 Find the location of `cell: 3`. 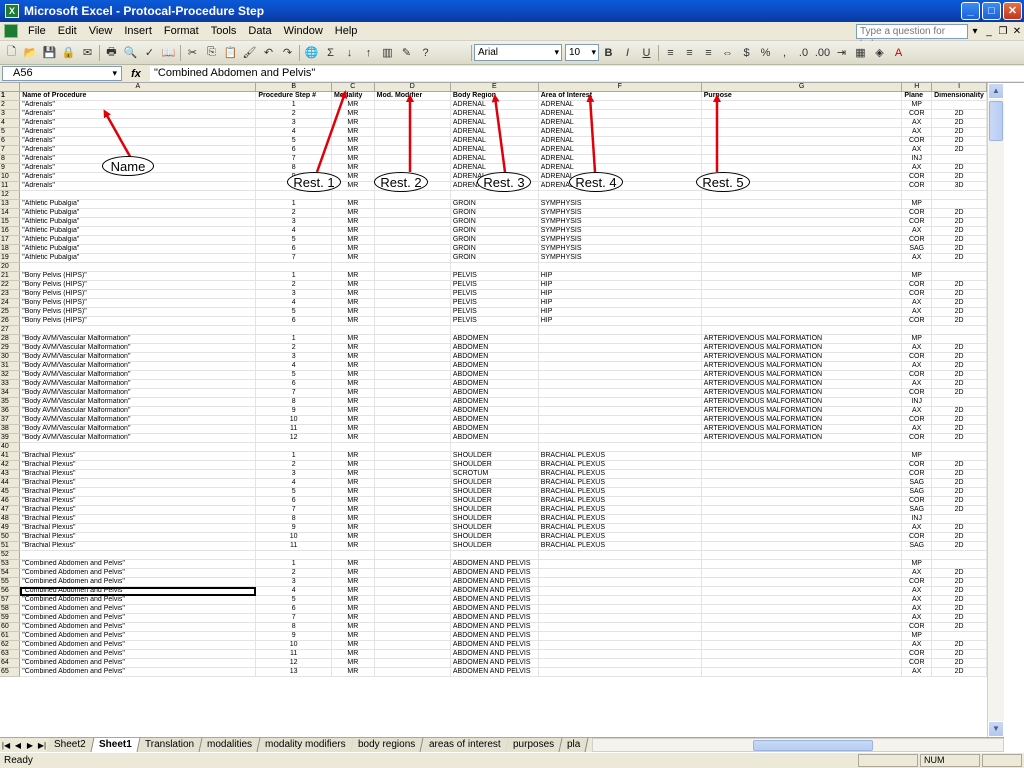

cell: 3 is located at coordinates (293, 582).